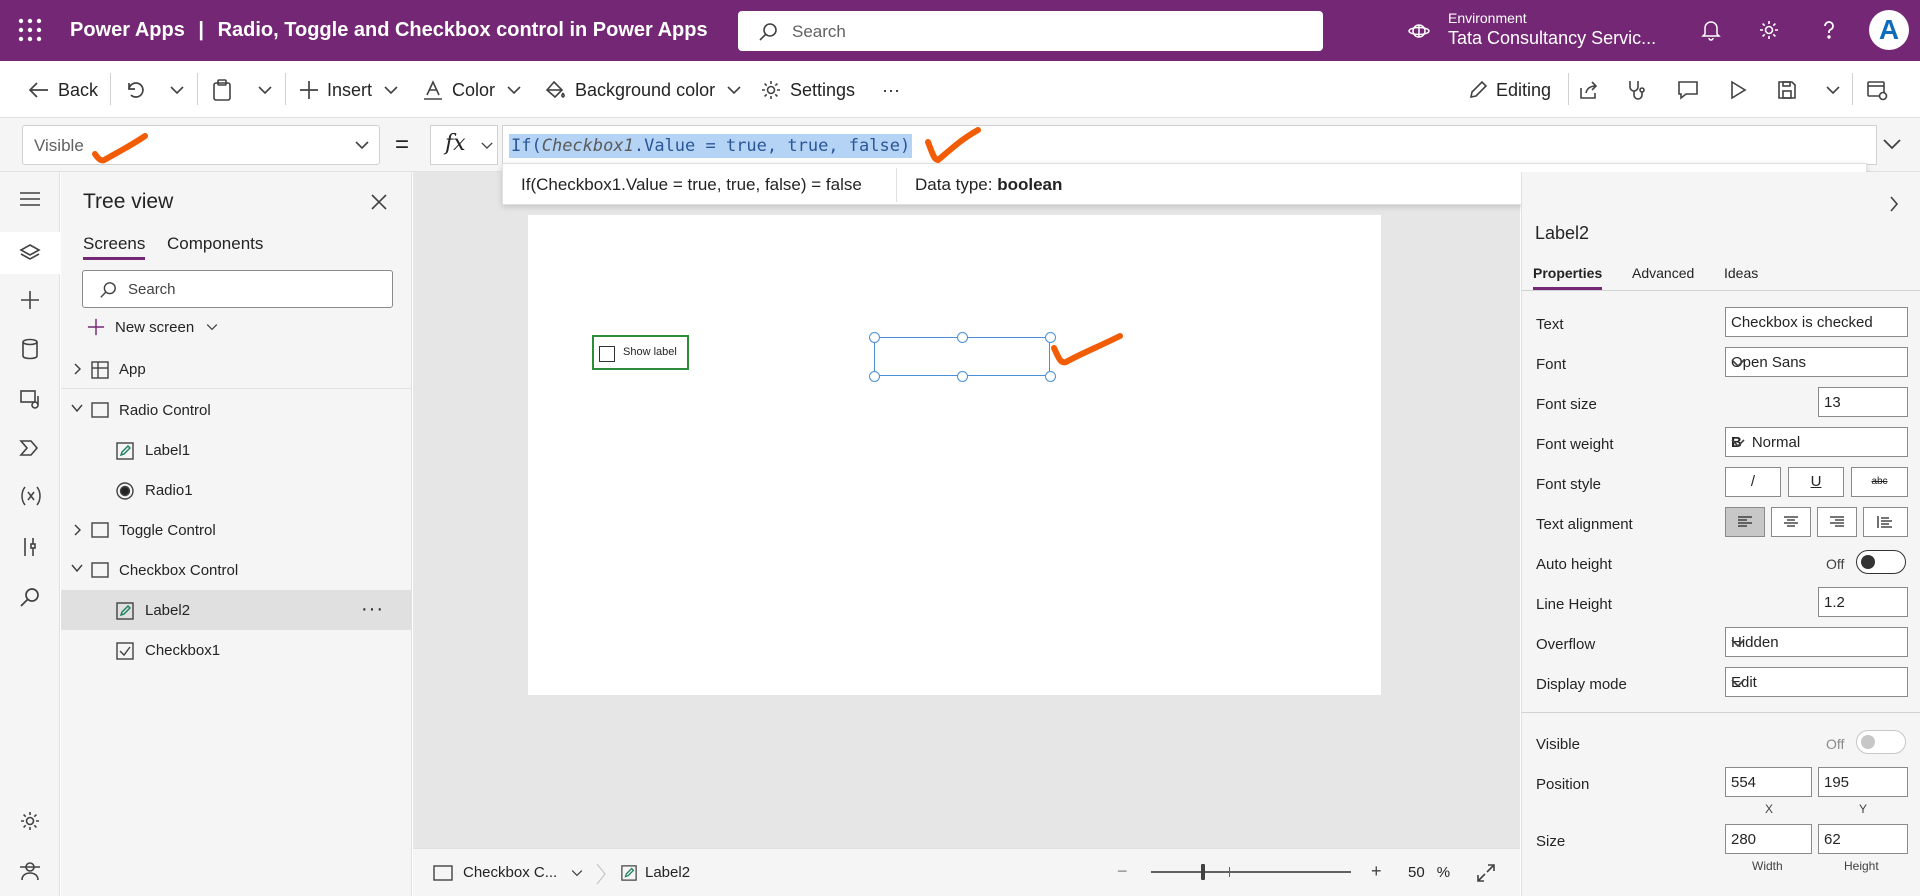 This screenshot has width=1920, height=896. Describe the element at coordinates (1745, 522) in the screenshot. I see `align-left-button` at that location.